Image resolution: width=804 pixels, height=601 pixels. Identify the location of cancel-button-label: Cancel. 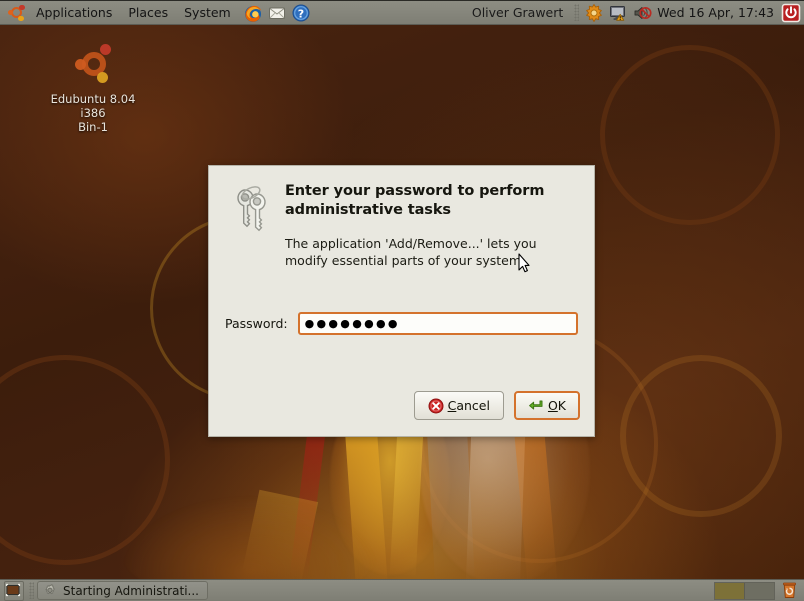
(468, 405).